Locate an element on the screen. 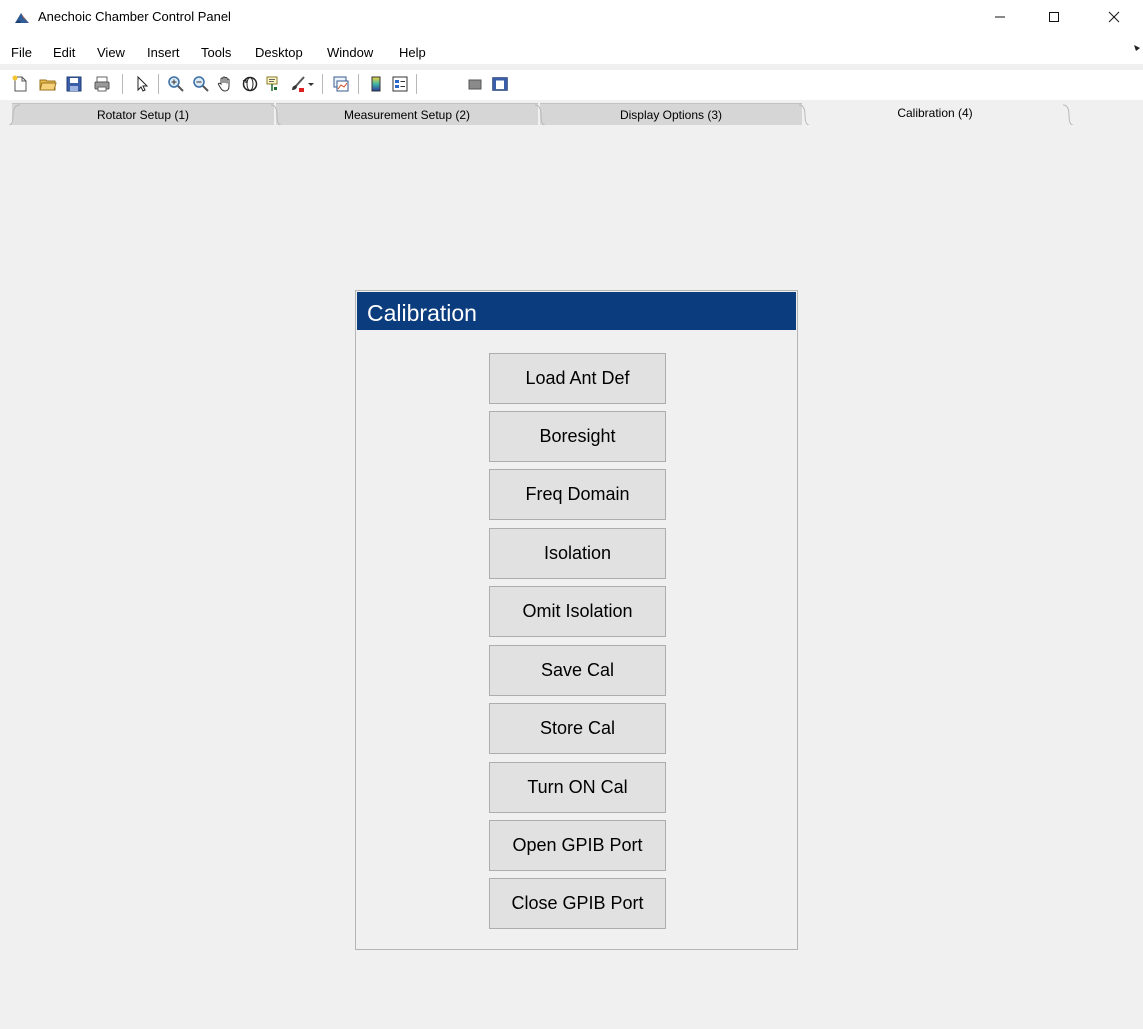 The height and width of the screenshot is (1029, 1143). open-file-button is located at coordinates (48, 84).